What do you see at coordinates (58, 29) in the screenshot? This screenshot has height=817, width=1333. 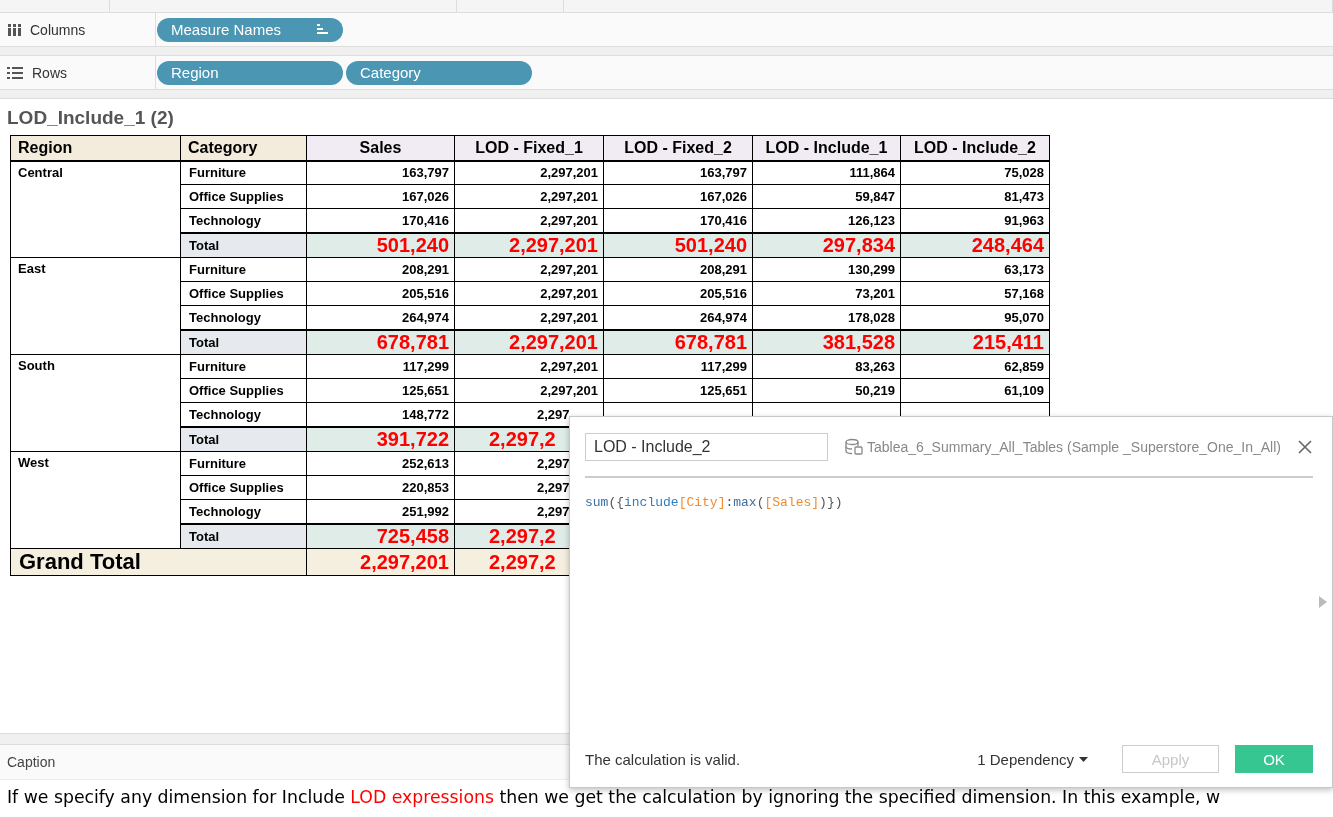 I see `shelf-label: Columns` at bounding box center [58, 29].